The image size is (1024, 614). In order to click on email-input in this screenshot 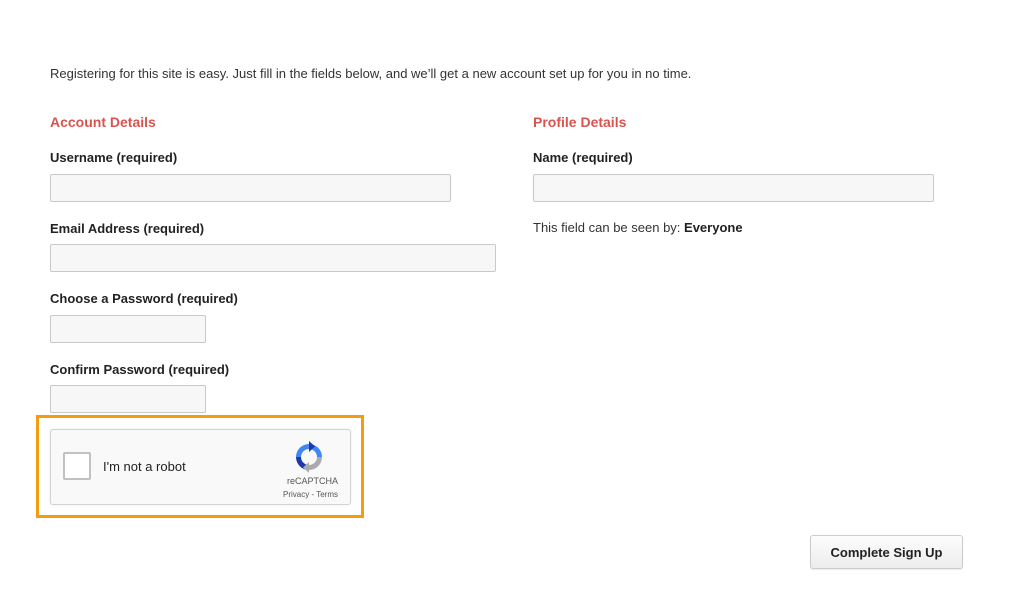, I will do `click(273, 258)`.